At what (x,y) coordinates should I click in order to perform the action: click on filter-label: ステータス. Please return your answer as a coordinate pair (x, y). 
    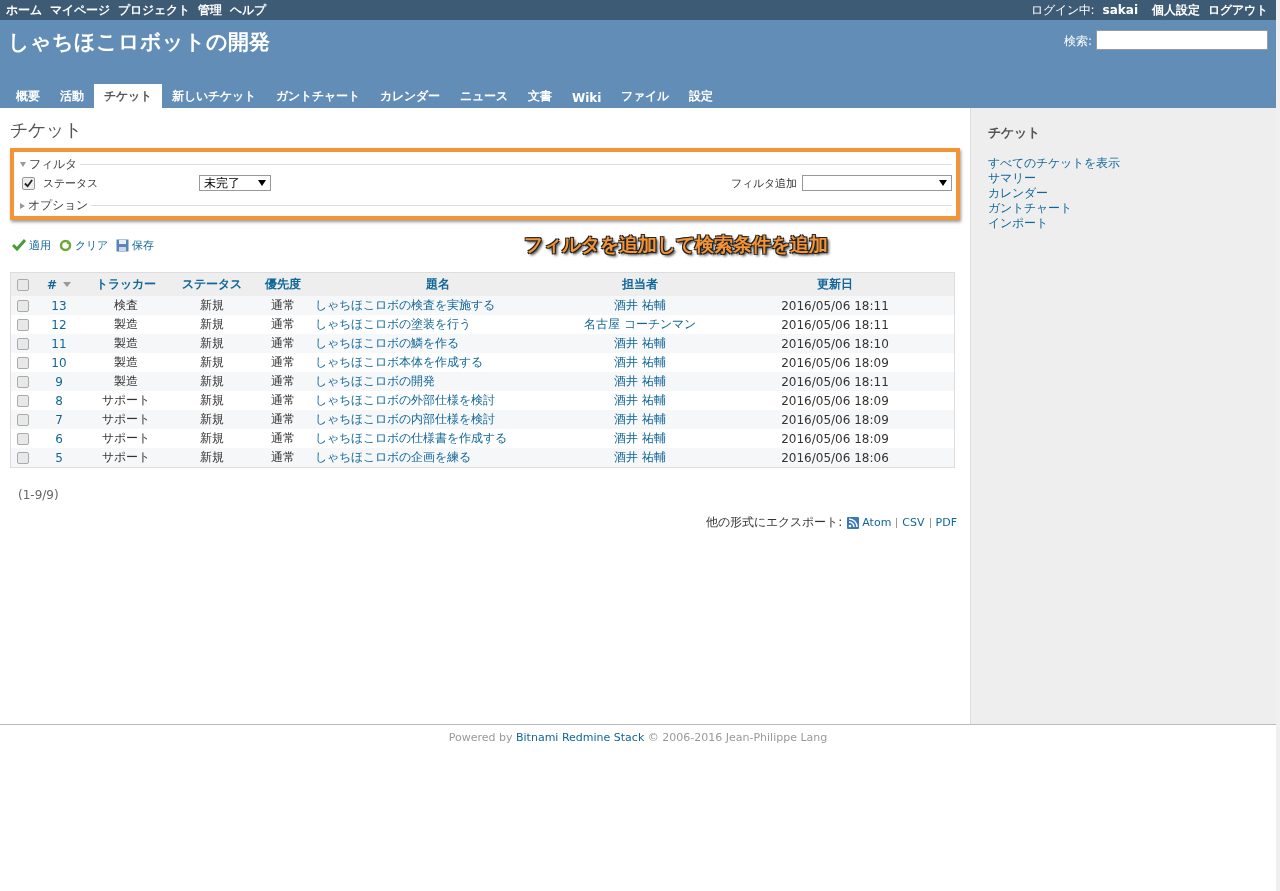
    Looking at the image, I should click on (71, 183).